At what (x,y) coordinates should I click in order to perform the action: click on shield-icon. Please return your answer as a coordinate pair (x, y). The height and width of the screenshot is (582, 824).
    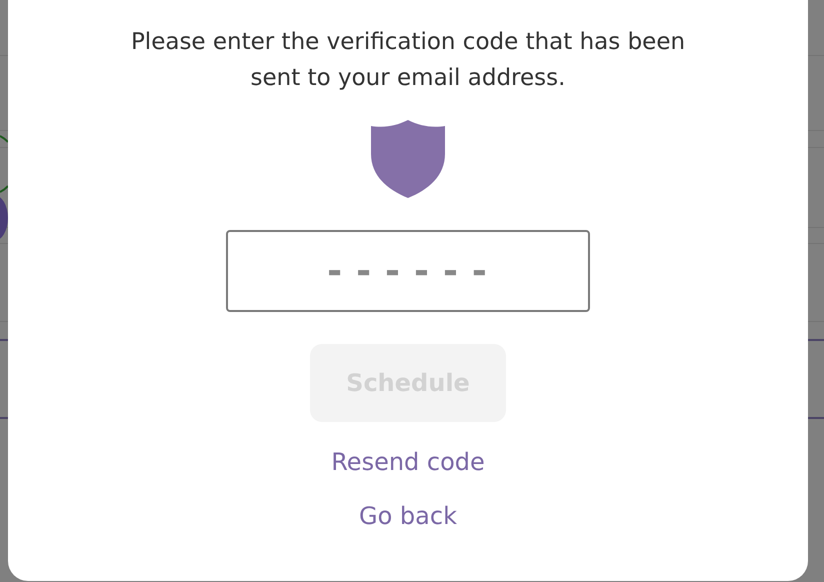
    Looking at the image, I should click on (408, 159).